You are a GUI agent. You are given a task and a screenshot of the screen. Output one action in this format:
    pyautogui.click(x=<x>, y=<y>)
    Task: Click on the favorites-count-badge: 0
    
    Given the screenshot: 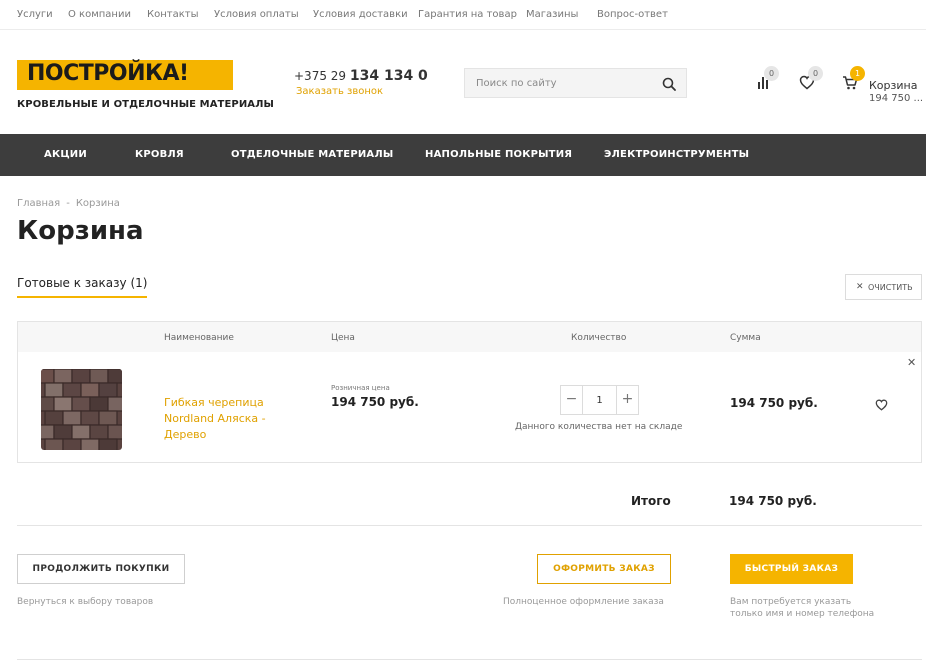 What is the action you would take?
    pyautogui.click(x=815, y=73)
    